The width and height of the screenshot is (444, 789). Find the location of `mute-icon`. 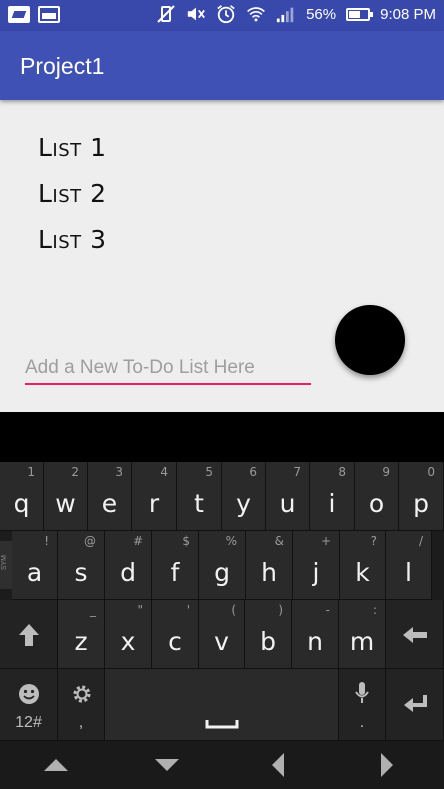

mute-icon is located at coordinates (196, 14).